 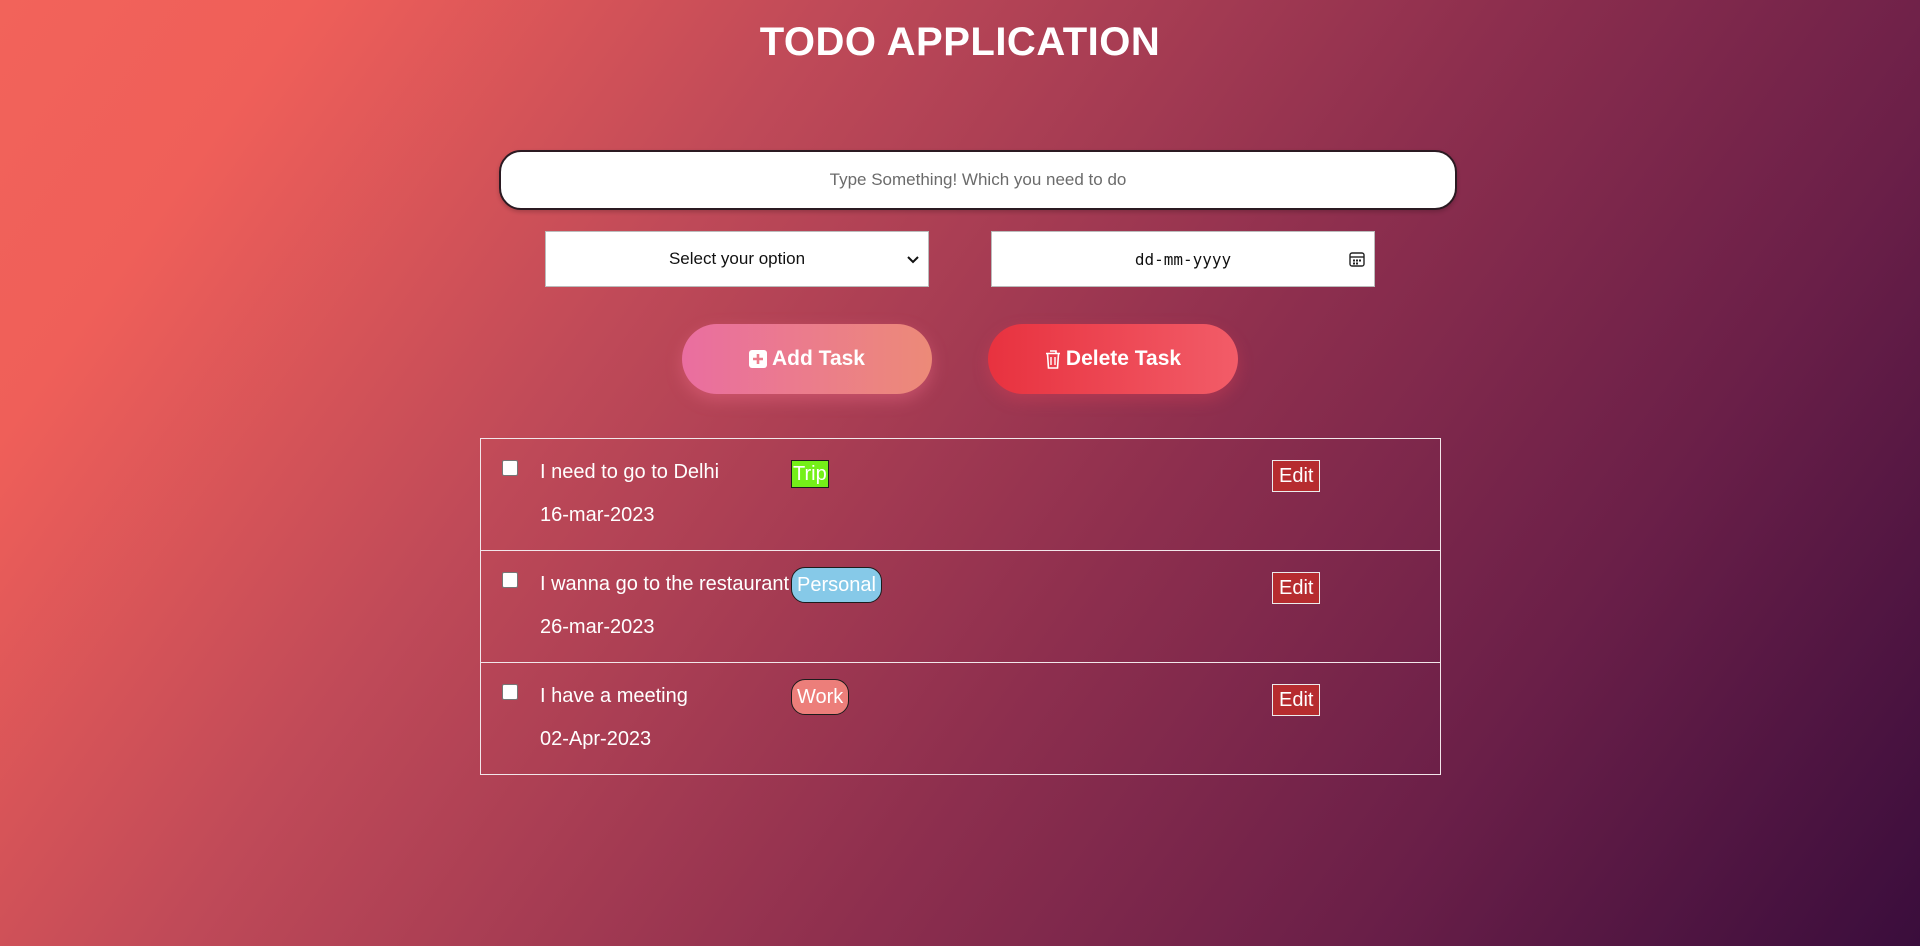 What do you see at coordinates (836, 585) in the screenshot?
I see `task-tag-personal: Personal` at bounding box center [836, 585].